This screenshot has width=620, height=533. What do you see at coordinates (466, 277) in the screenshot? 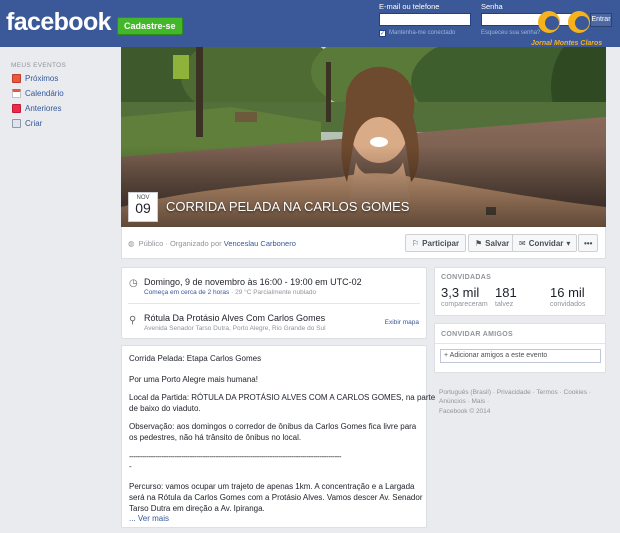
I see `guests-heading: CONVIDADAS` at bounding box center [466, 277].